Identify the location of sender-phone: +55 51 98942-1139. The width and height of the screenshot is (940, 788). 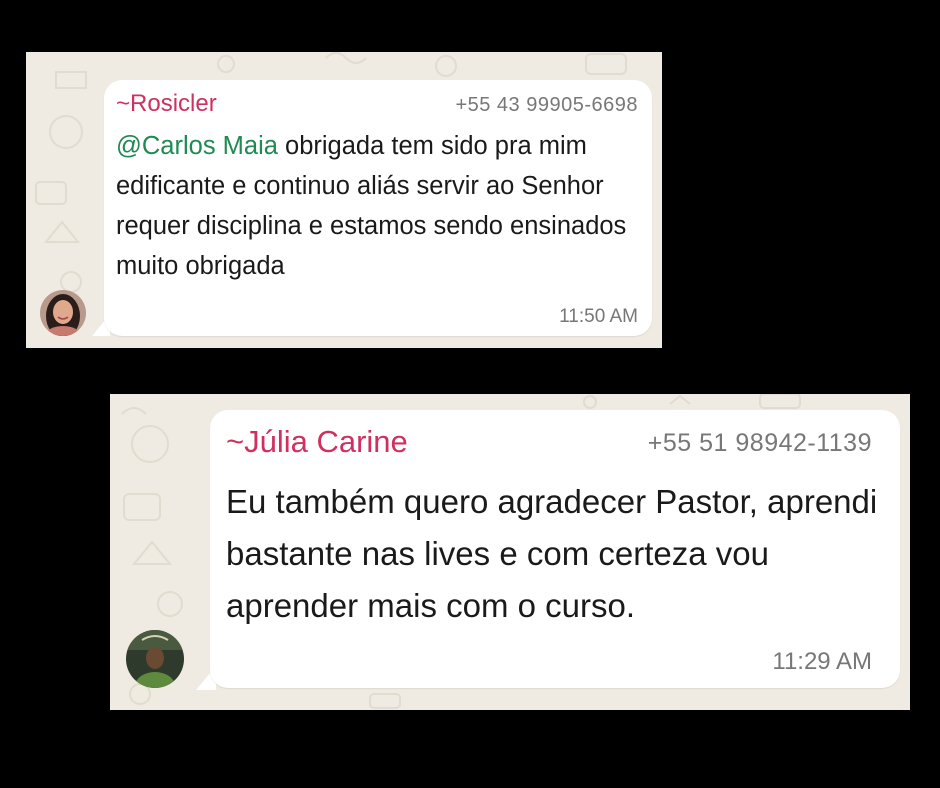
(760, 443).